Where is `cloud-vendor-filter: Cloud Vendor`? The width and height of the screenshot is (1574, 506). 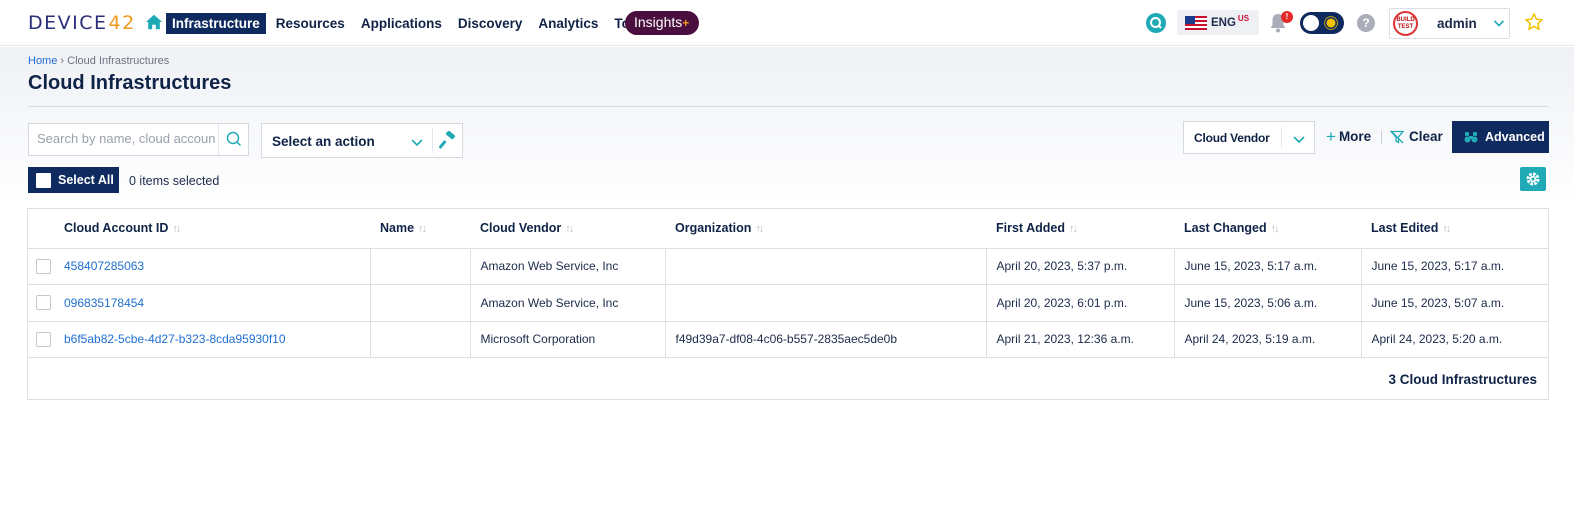 cloud-vendor-filter: Cloud Vendor is located at coordinates (1249, 137).